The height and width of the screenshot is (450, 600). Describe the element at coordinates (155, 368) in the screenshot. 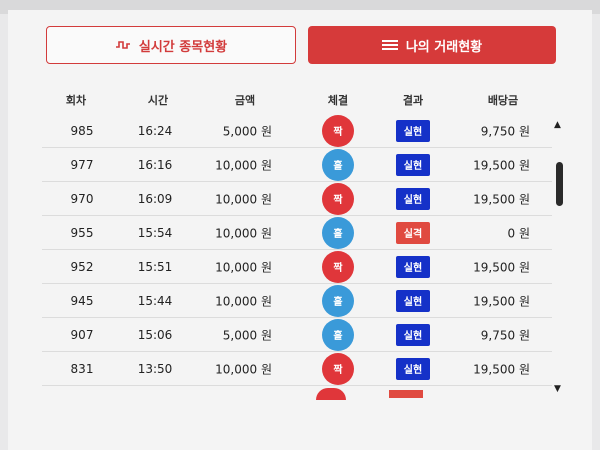

I see `trade-time: 13:50` at that location.